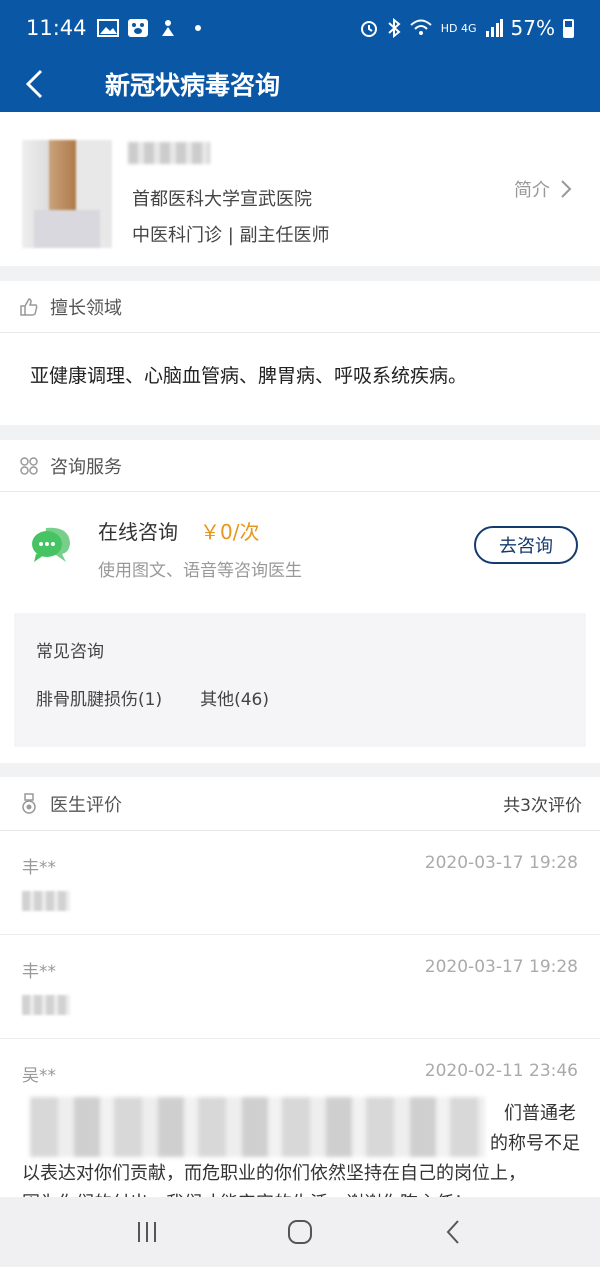 The image size is (600, 1267). What do you see at coordinates (300, 466) in the screenshot?
I see `consult-header: 咨询服务` at bounding box center [300, 466].